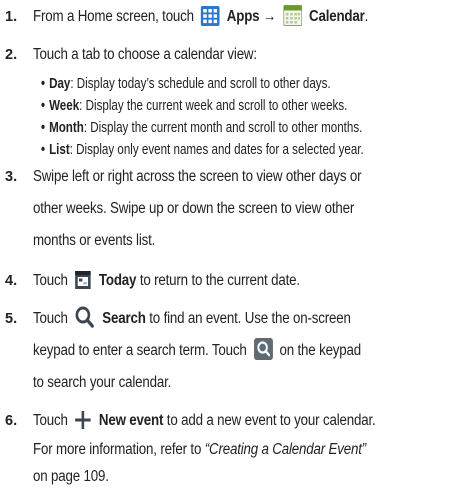 This screenshot has width=470, height=490. What do you see at coordinates (11, 55) in the screenshot?
I see `step-number: 2.` at bounding box center [11, 55].